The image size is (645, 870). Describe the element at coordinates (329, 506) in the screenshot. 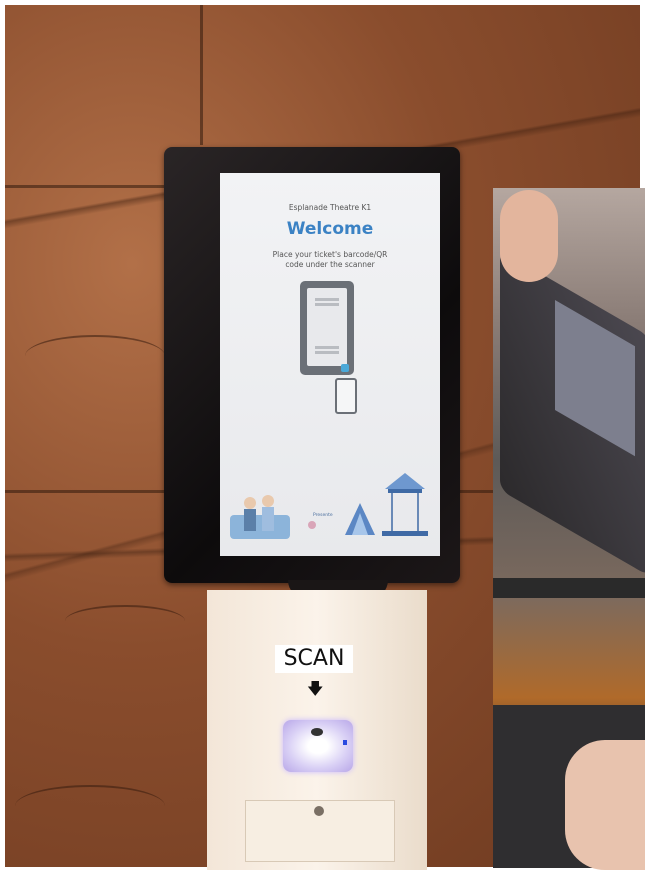

I see `carnival-illustration` at that location.